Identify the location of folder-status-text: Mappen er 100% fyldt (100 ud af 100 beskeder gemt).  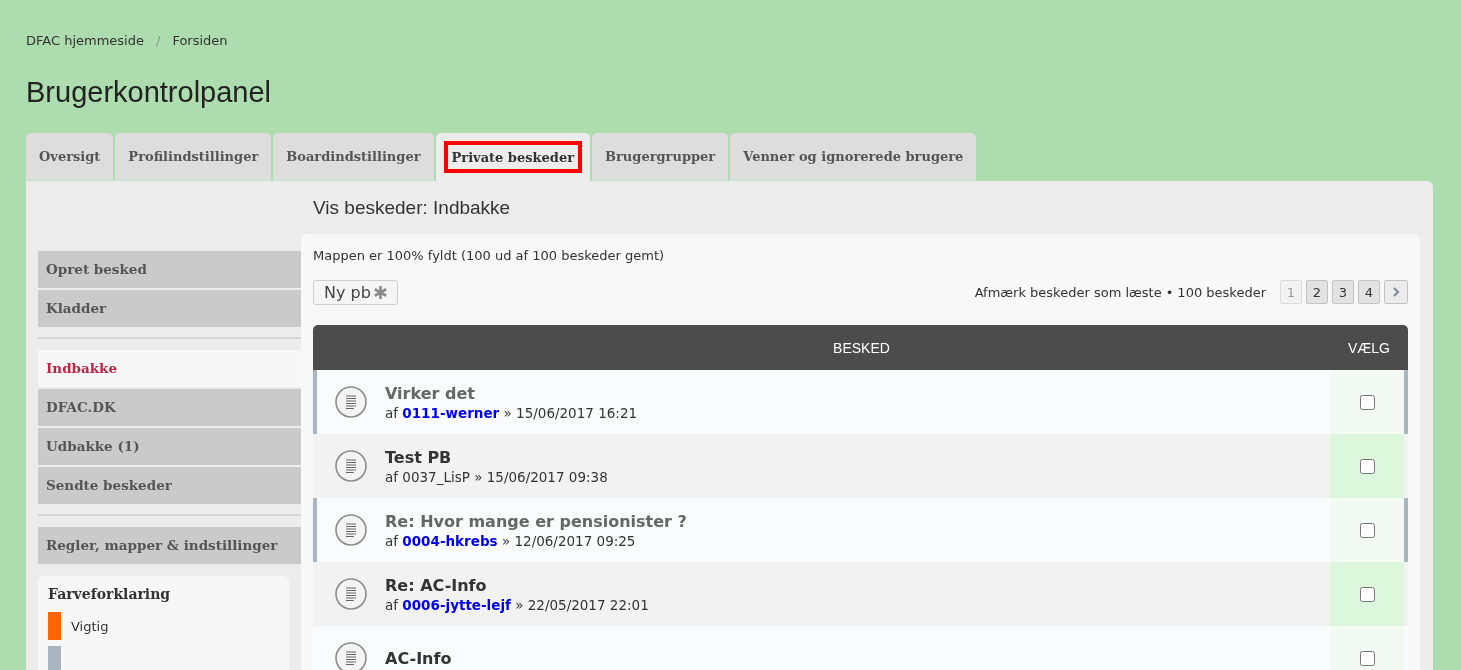
(489, 255).